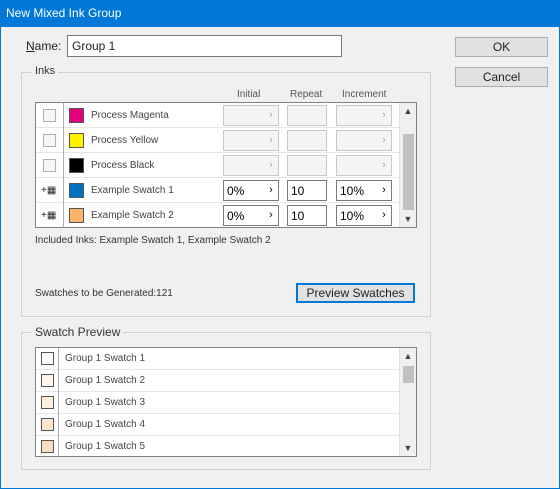  What do you see at coordinates (218, 425) in the screenshot?
I see `swatch-list-item: Group 1 Swatch 4` at bounding box center [218, 425].